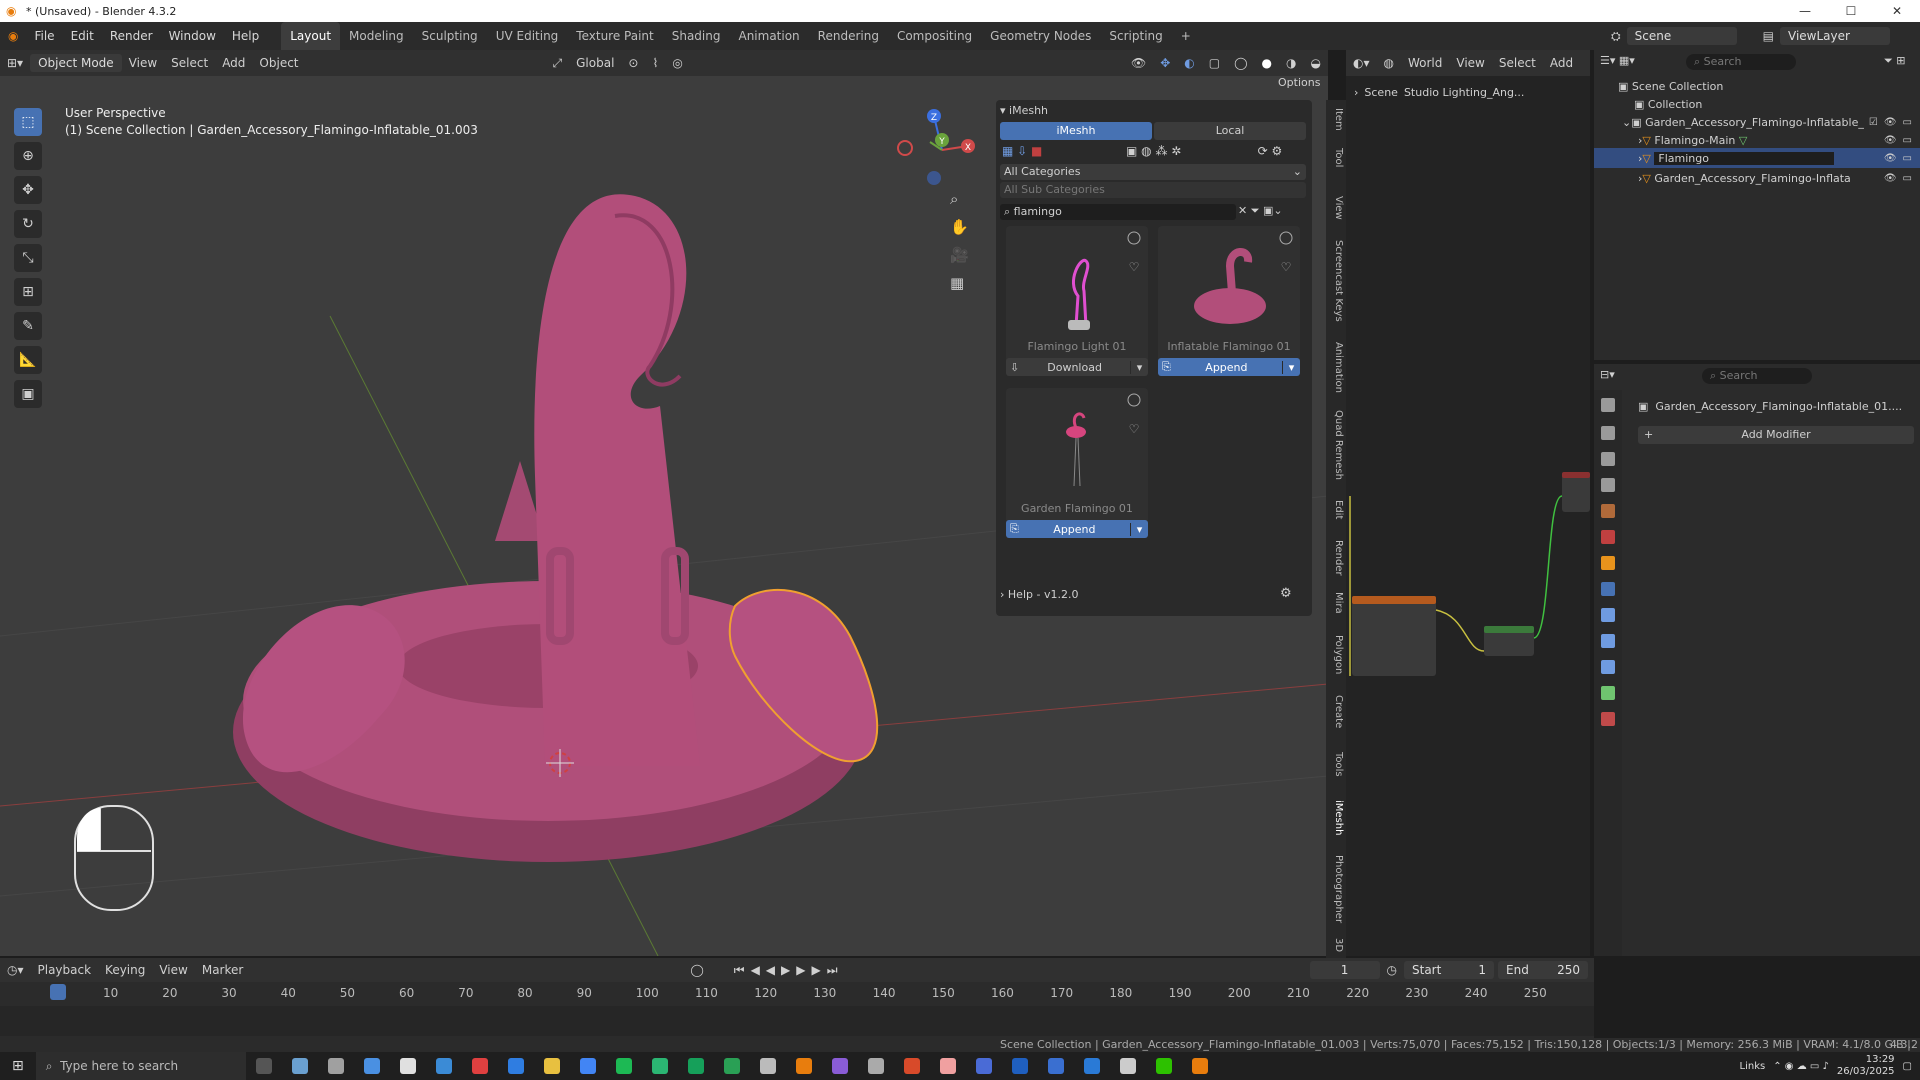  I want to click on gizmo-icon: ✥, so click(1165, 63).